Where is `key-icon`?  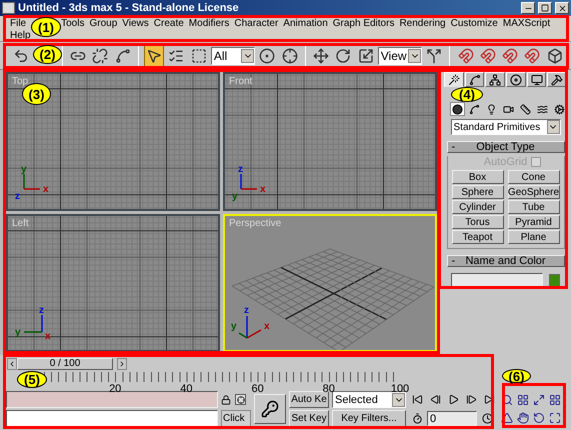 key-icon is located at coordinates (270, 409).